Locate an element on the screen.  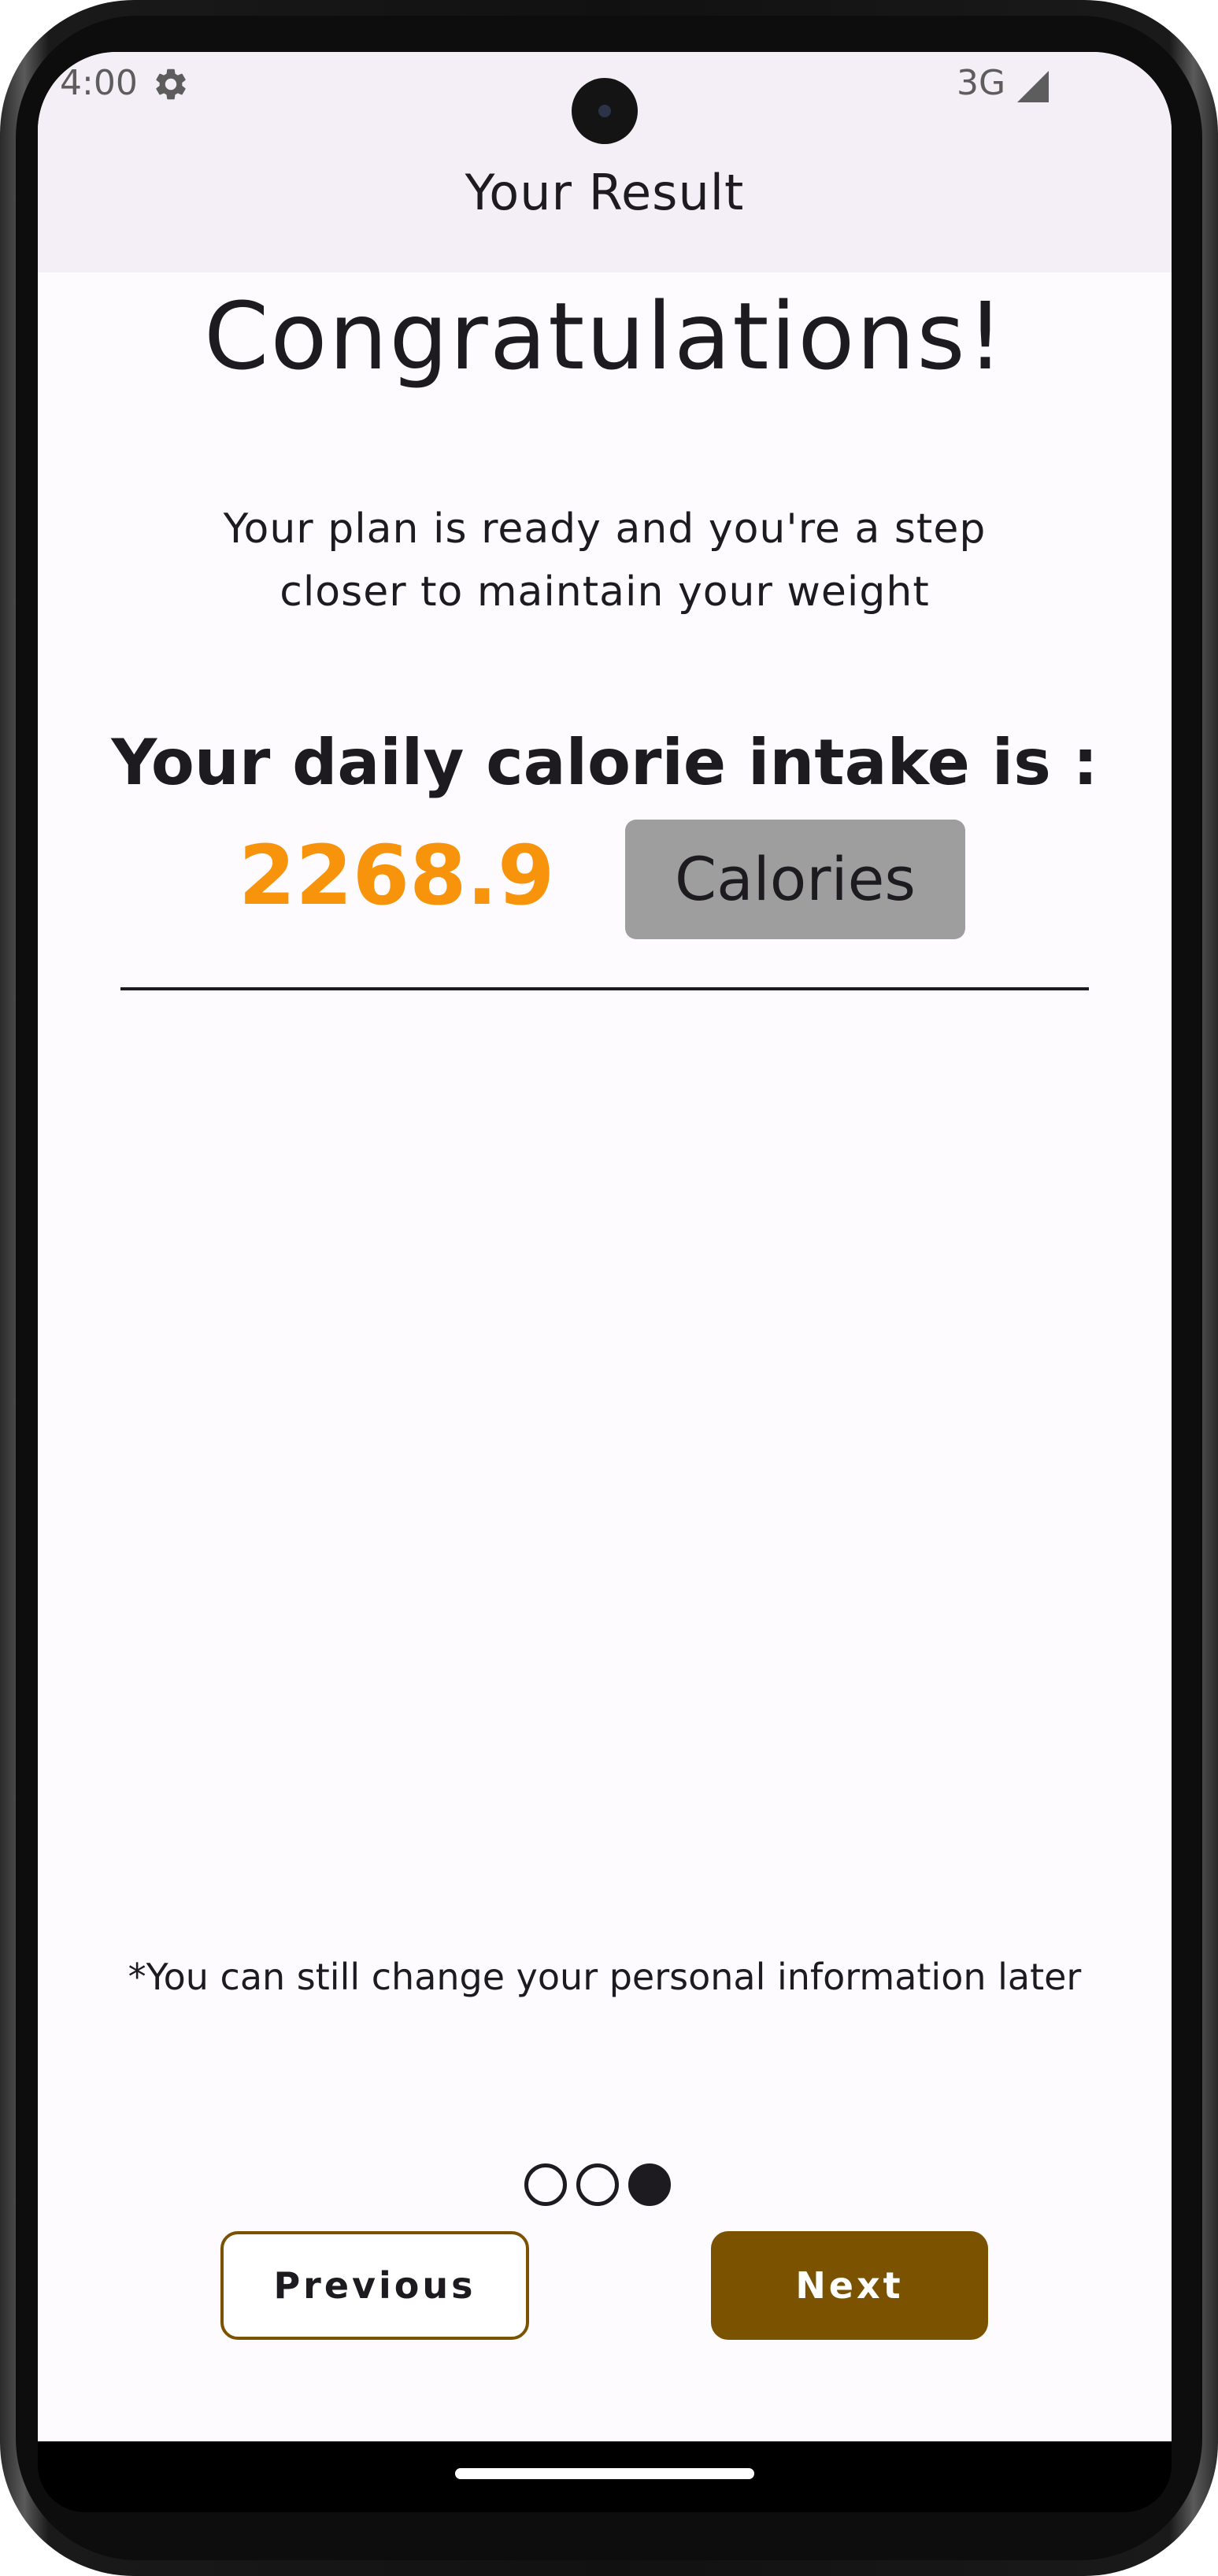
app-bar: 4:00 3G Your Result is located at coordinates (605, 162).